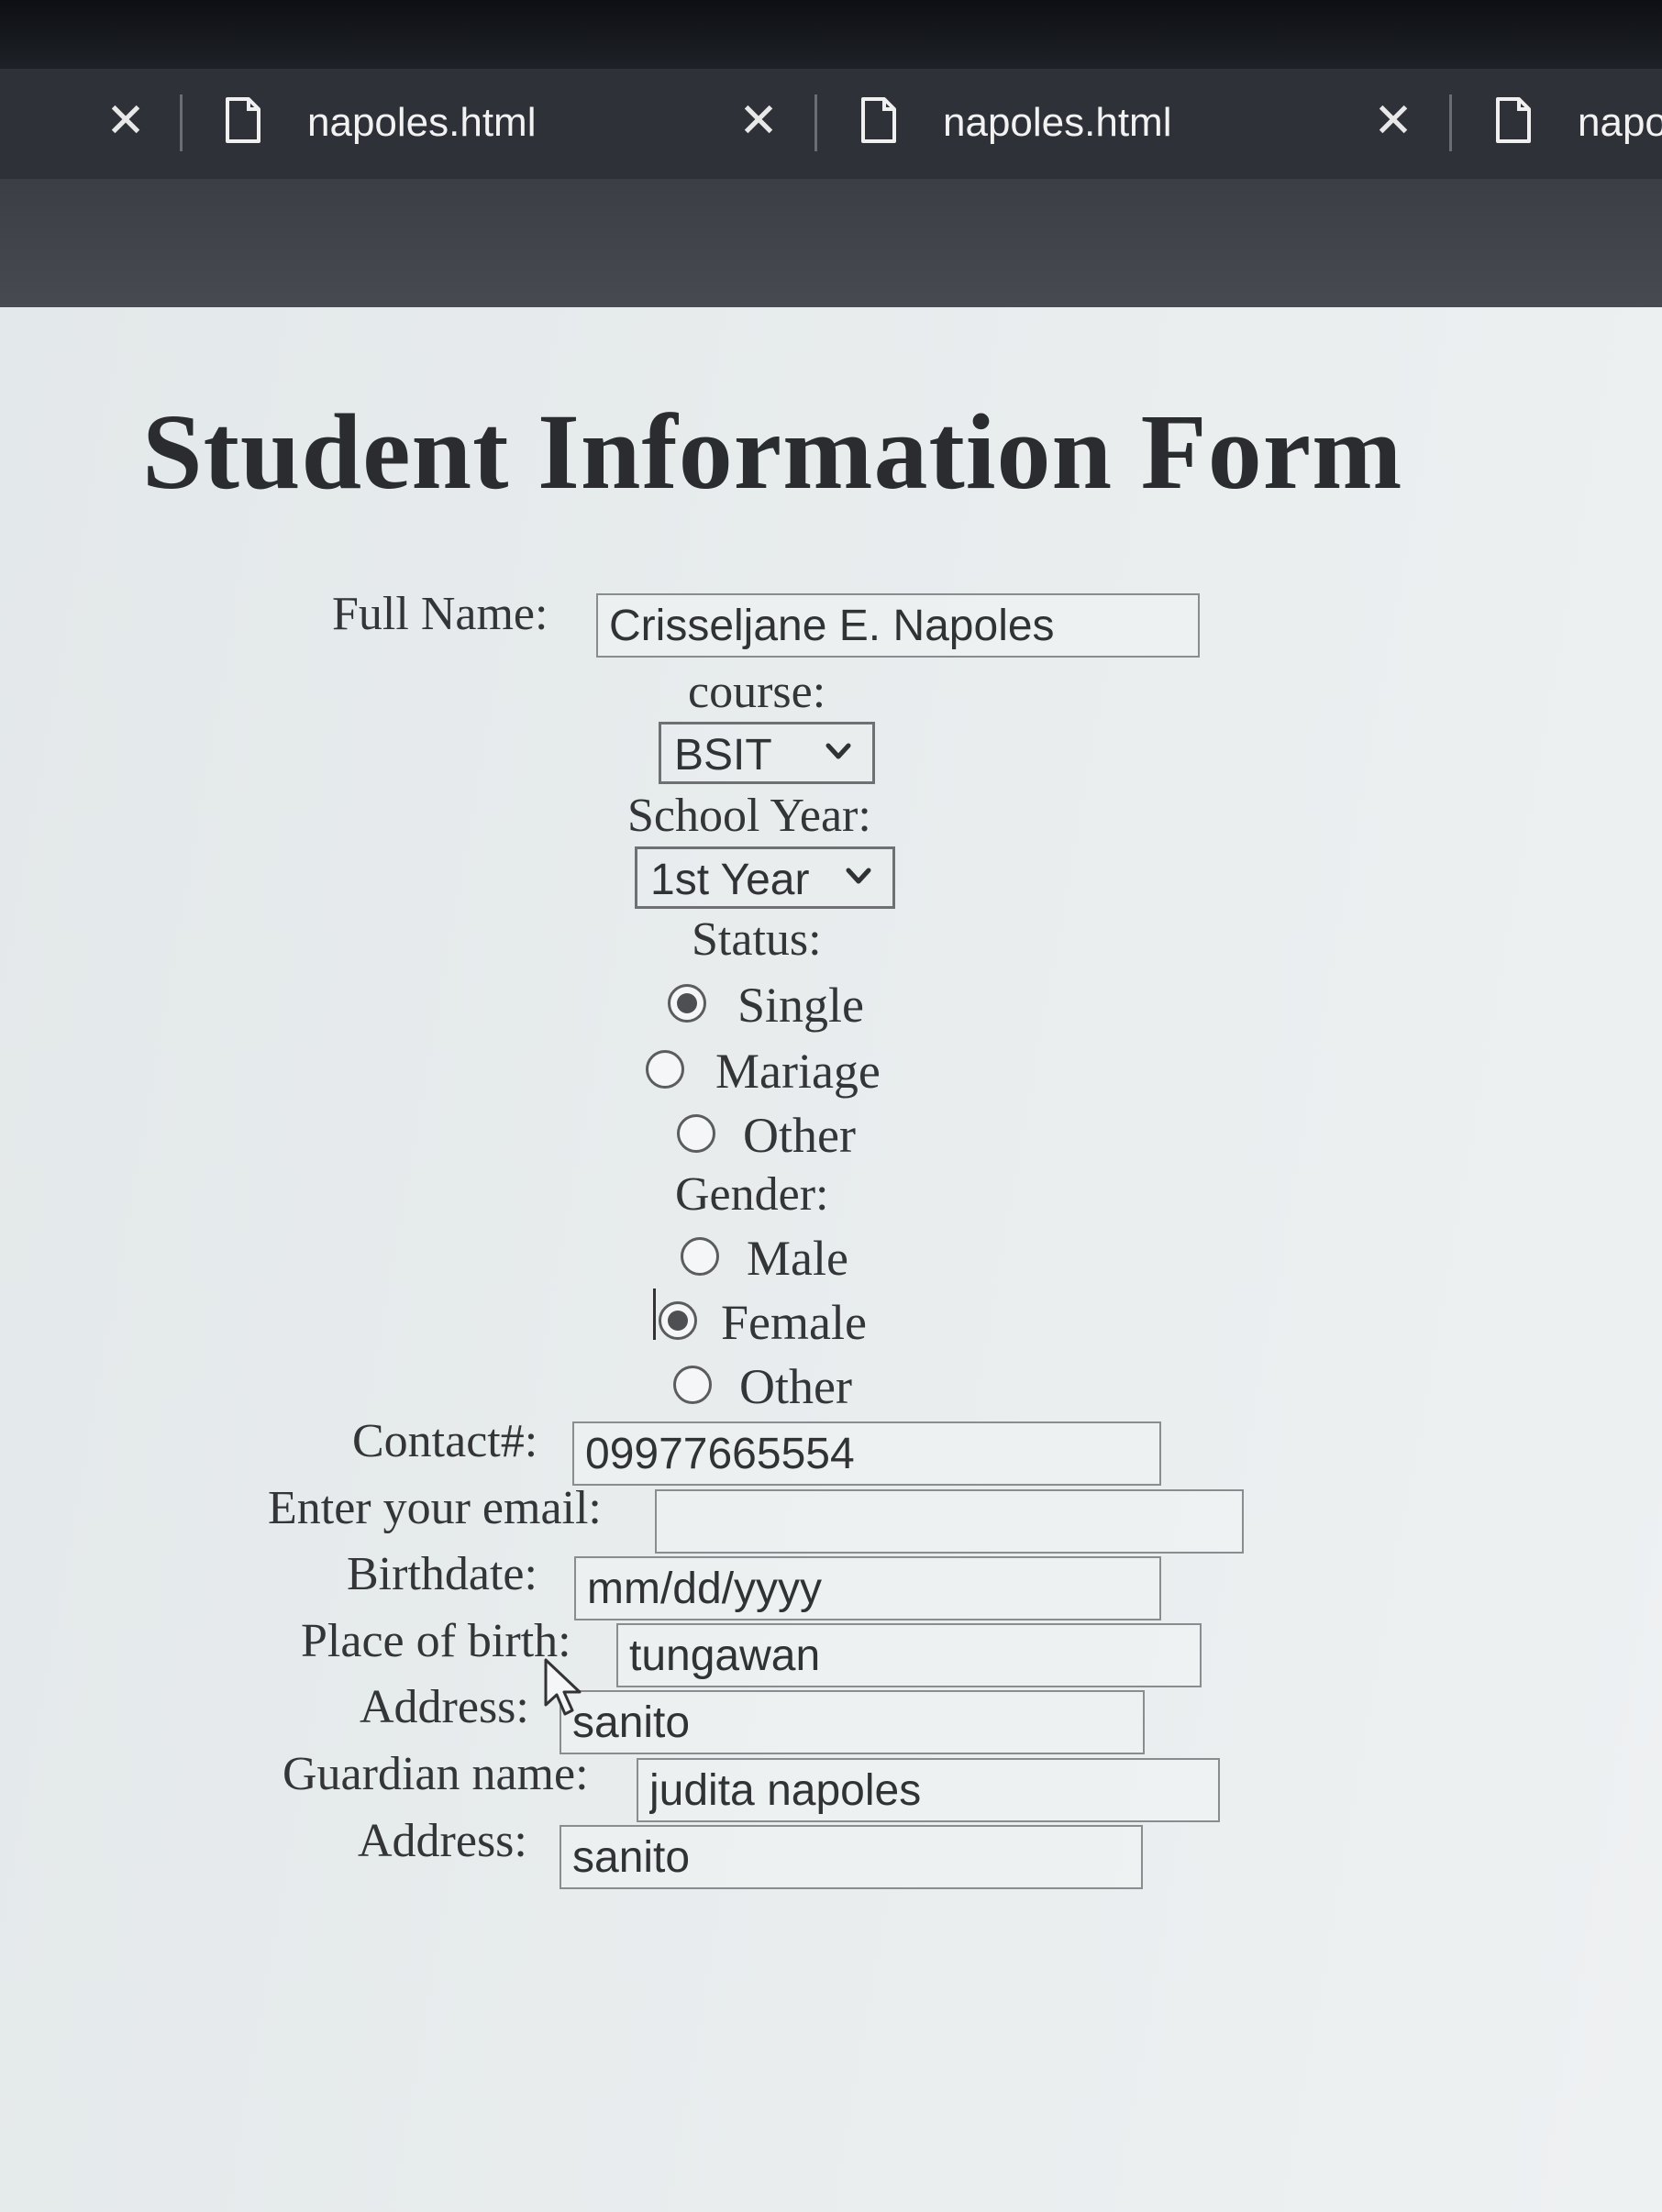  I want to click on gender-option-male: Male, so click(800, 1258).